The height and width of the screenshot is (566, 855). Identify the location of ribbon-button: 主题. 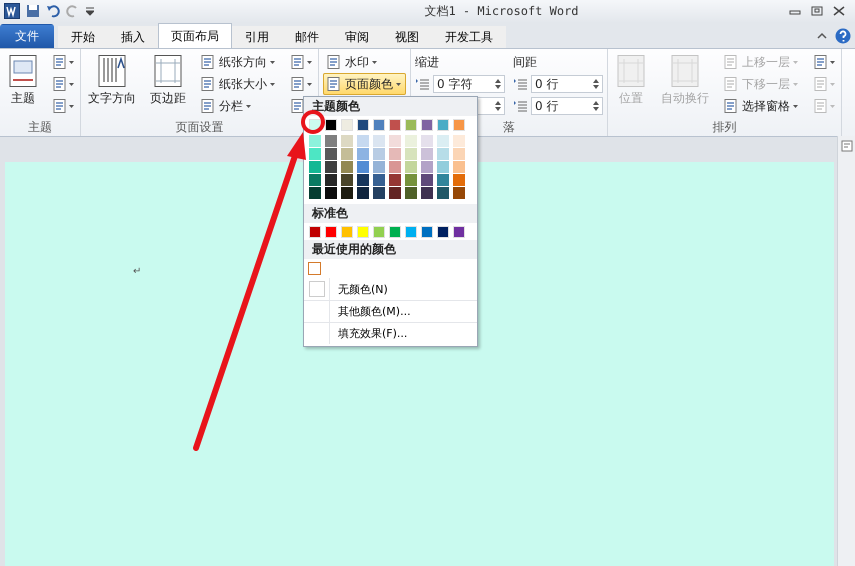
(23, 84).